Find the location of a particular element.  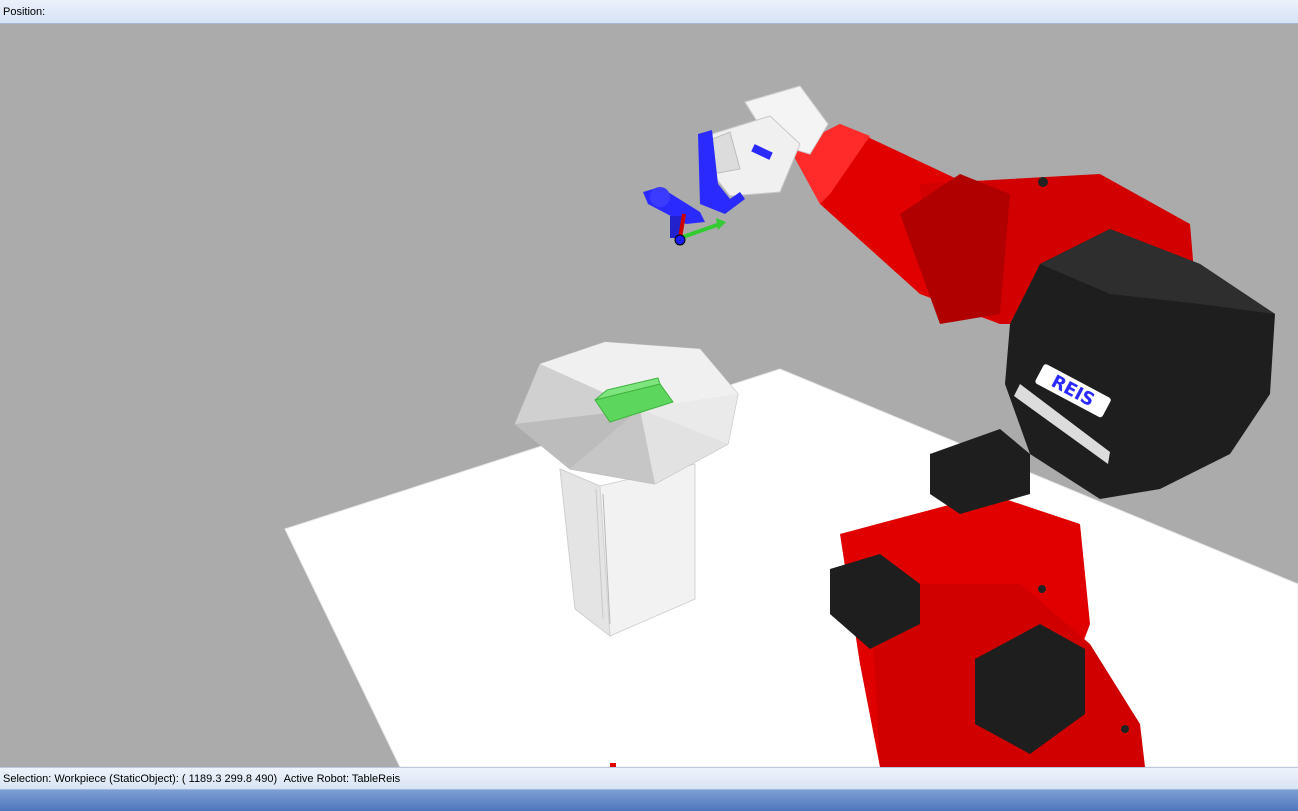

position-label: Position: is located at coordinates (24, 12).